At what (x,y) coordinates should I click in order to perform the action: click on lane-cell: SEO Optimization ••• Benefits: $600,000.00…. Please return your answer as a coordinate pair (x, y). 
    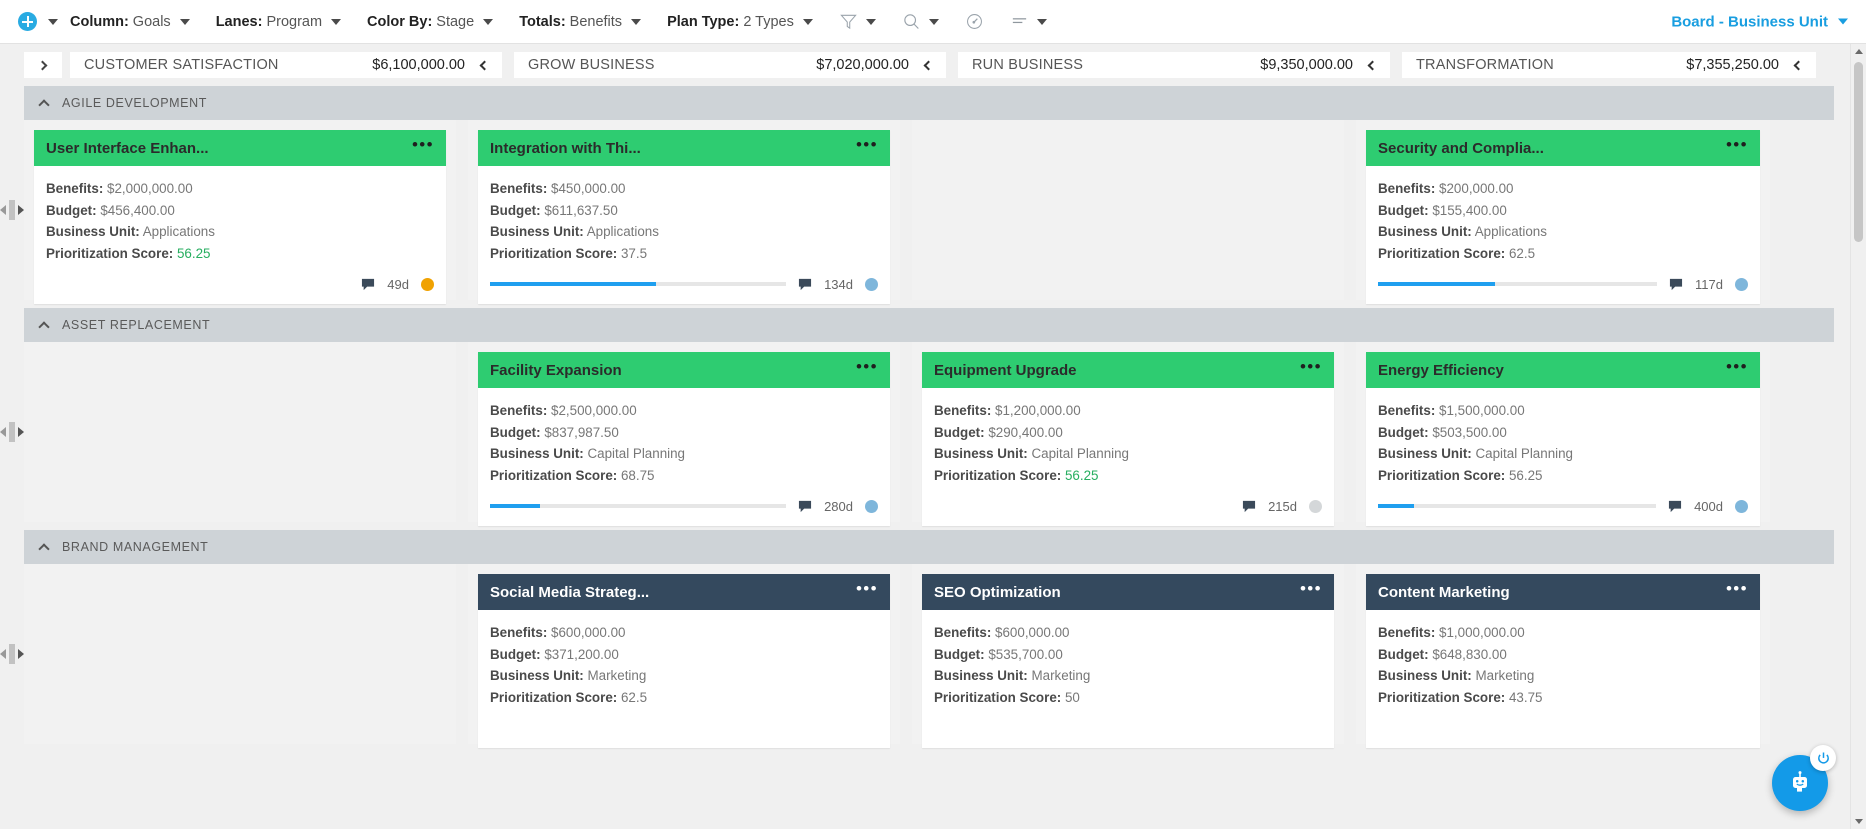
    Looking at the image, I should click on (1128, 656).